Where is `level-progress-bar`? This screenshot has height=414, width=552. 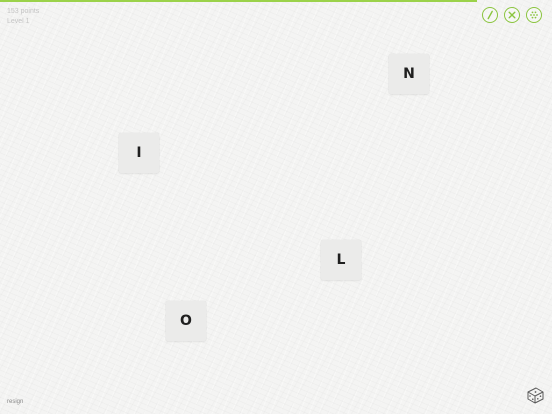 level-progress-bar is located at coordinates (276, 1).